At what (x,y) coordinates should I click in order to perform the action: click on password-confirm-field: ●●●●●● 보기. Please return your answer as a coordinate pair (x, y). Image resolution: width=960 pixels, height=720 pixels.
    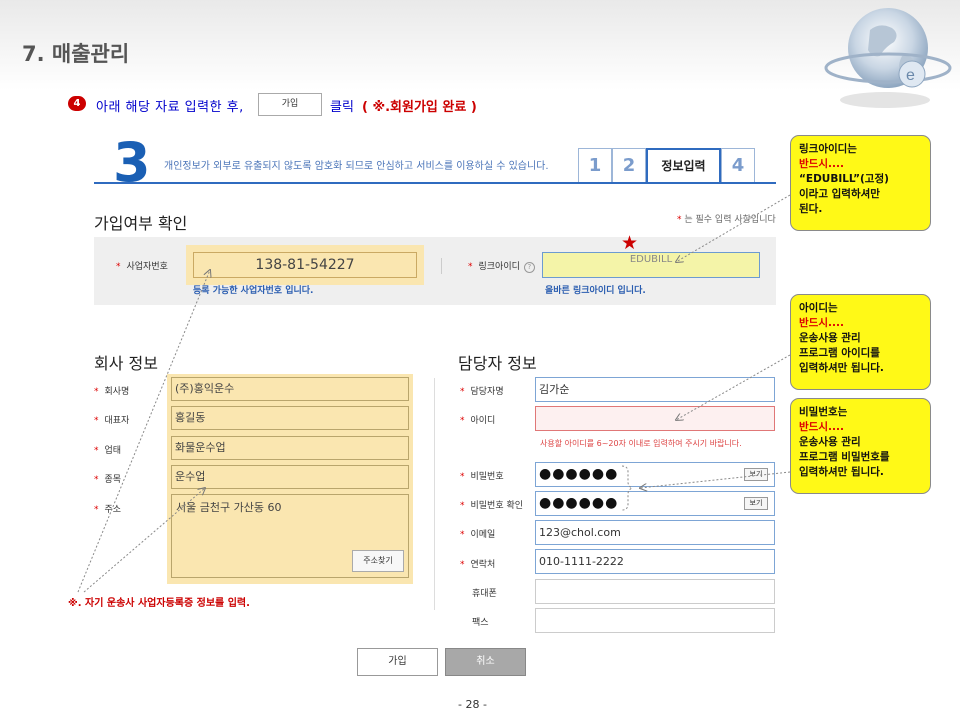
    Looking at the image, I should click on (655, 503).